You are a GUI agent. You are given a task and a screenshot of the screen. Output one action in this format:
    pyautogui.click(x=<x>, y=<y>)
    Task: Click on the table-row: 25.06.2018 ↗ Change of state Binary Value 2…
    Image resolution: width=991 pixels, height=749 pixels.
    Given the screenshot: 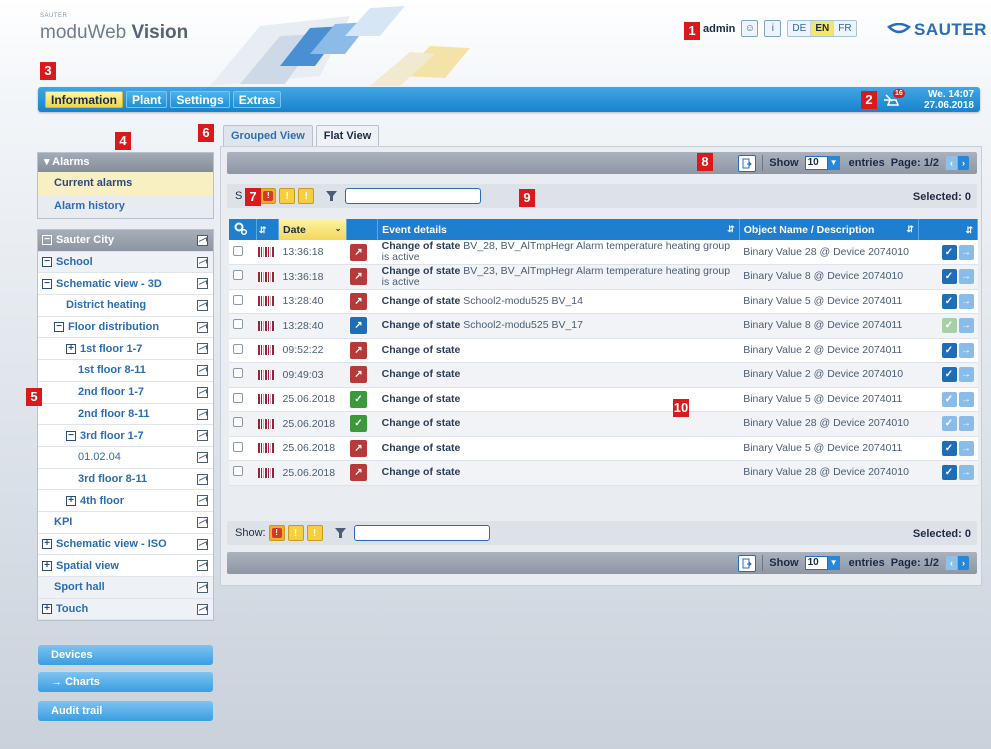 What is the action you would take?
    pyautogui.click(x=603, y=473)
    